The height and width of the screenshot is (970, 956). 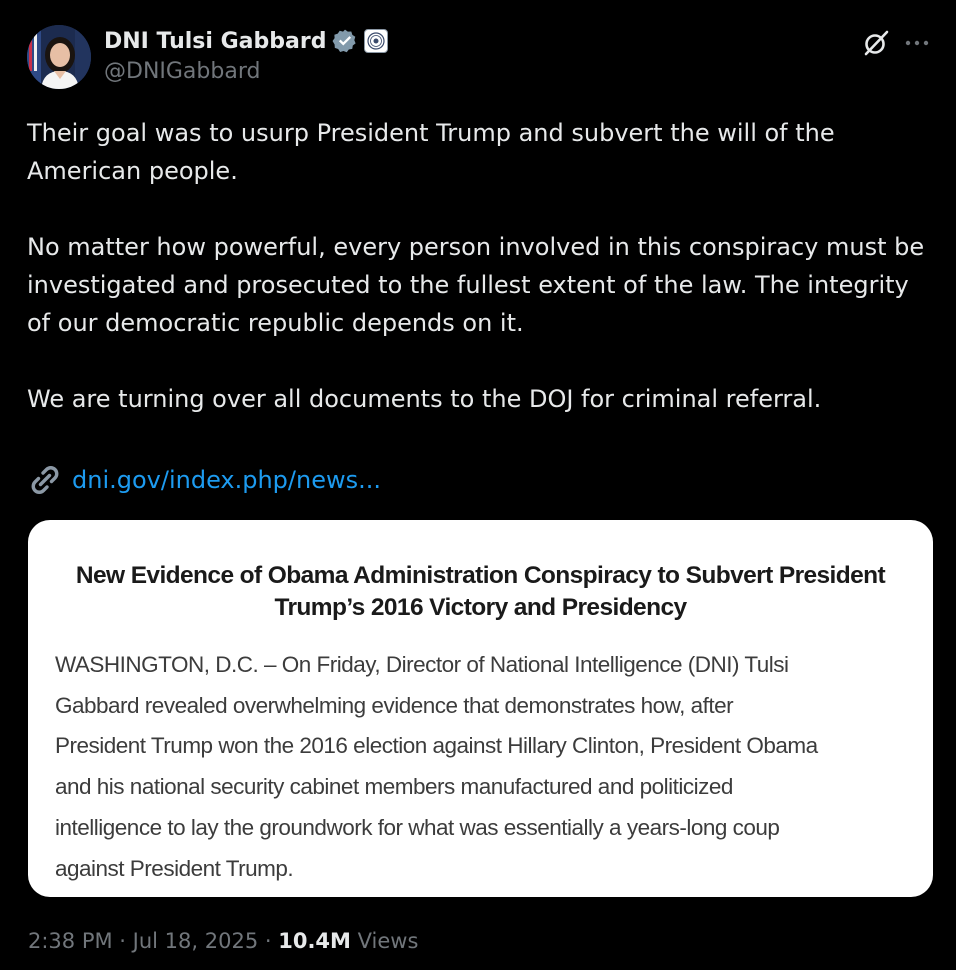 I want to click on views-label: Views, so click(x=384, y=941).